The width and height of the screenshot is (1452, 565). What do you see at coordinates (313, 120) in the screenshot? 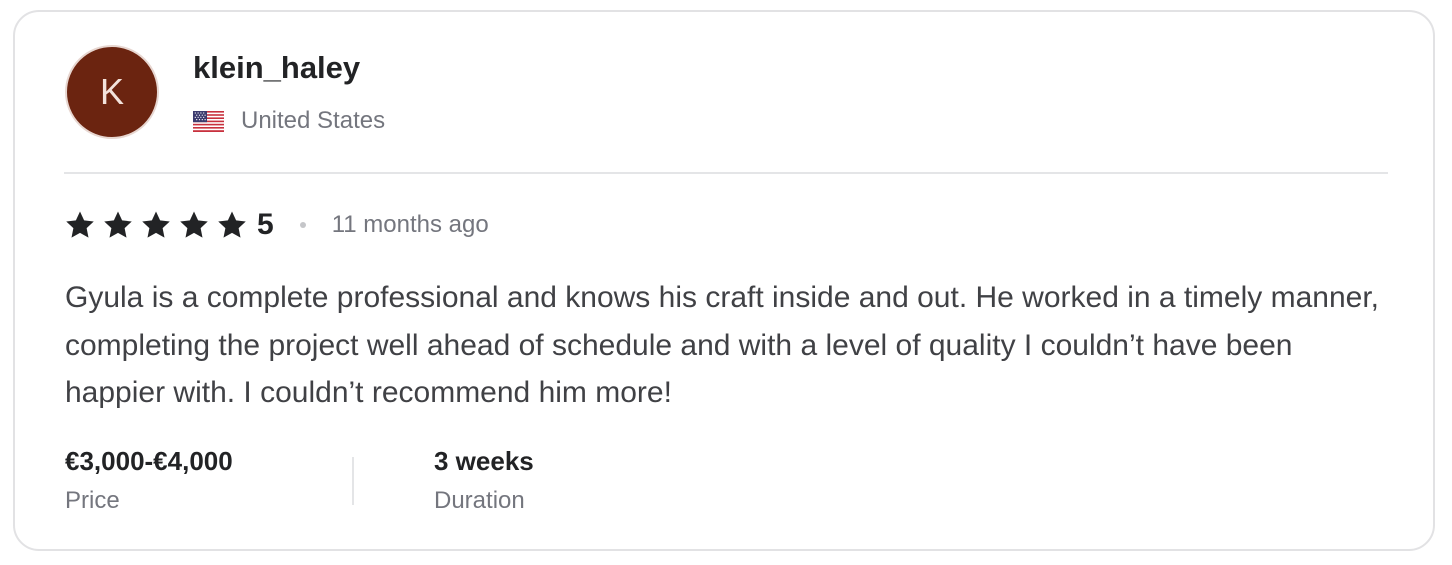
I see `country-name: United States` at bounding box center [313, 120].